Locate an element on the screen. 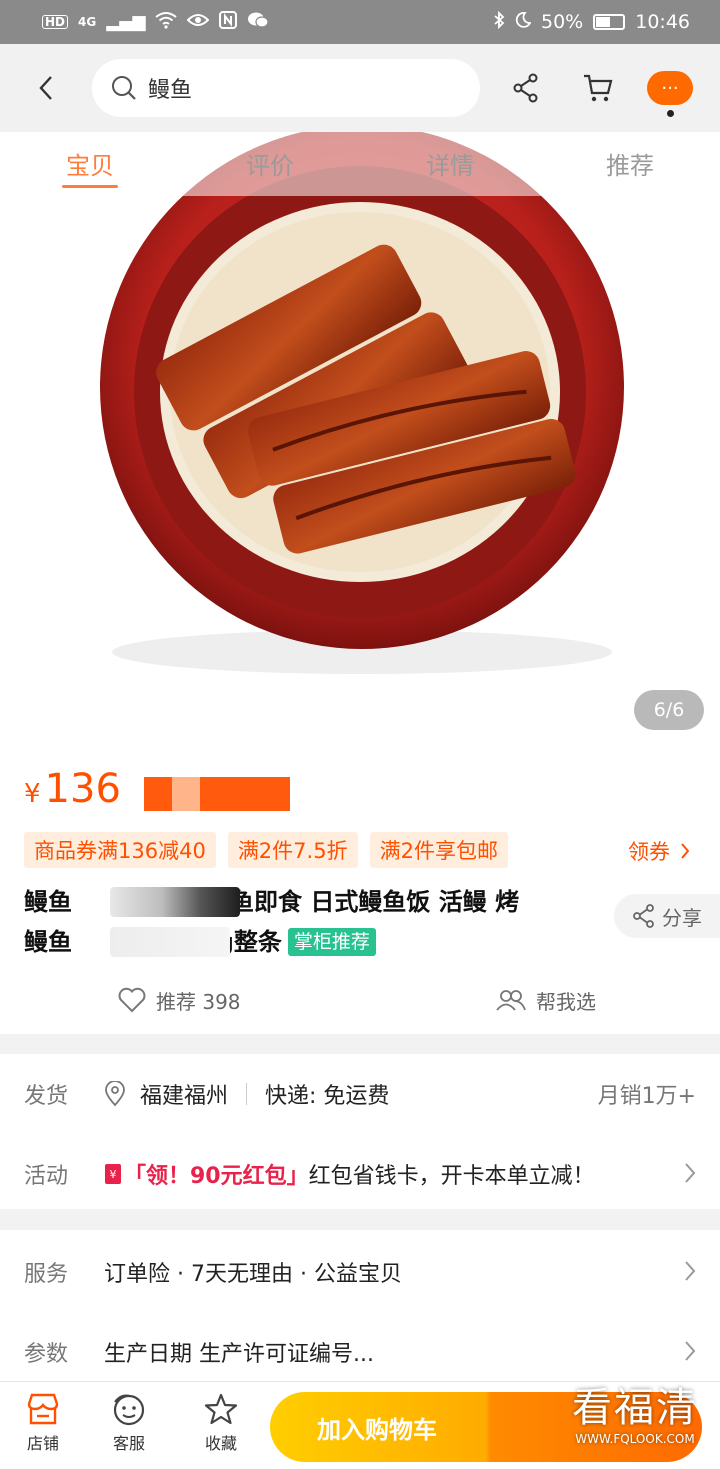 The width and height of the screenshot is (720, 1469). nfc-icon is located at coordinates (228, 22).